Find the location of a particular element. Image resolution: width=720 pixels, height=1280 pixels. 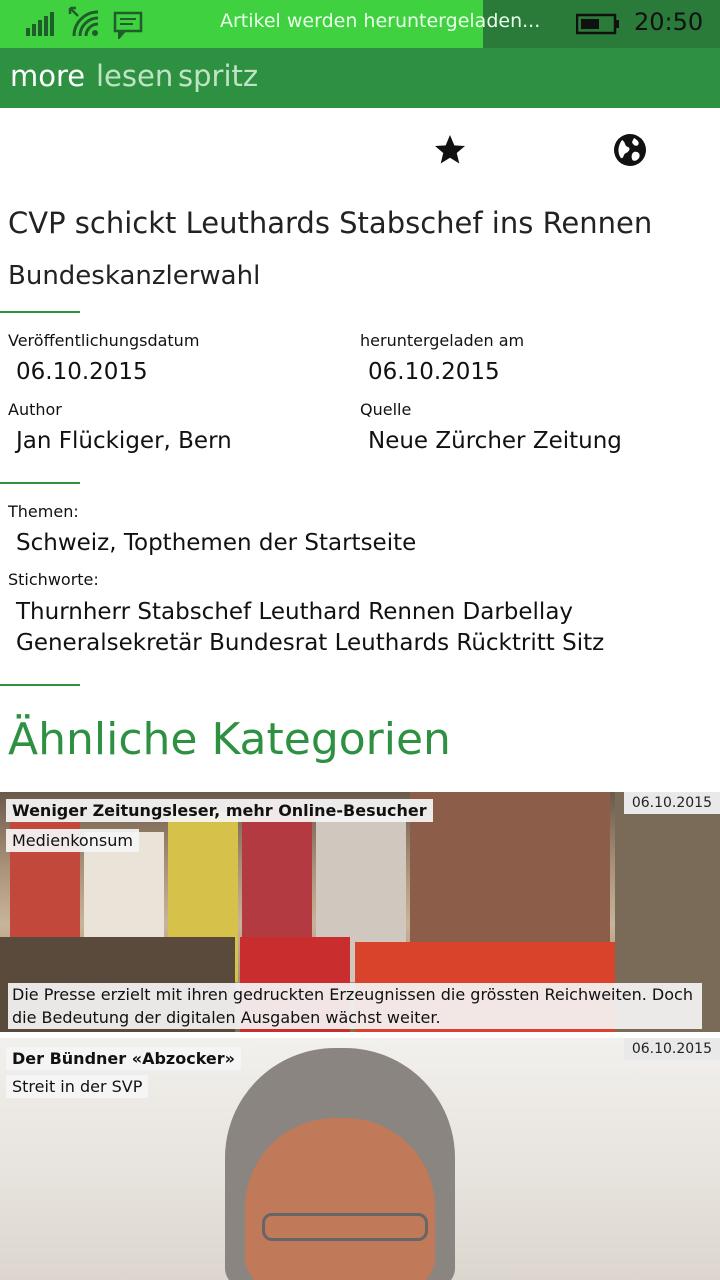

tab-more: more is located at coordinates (47, 76).